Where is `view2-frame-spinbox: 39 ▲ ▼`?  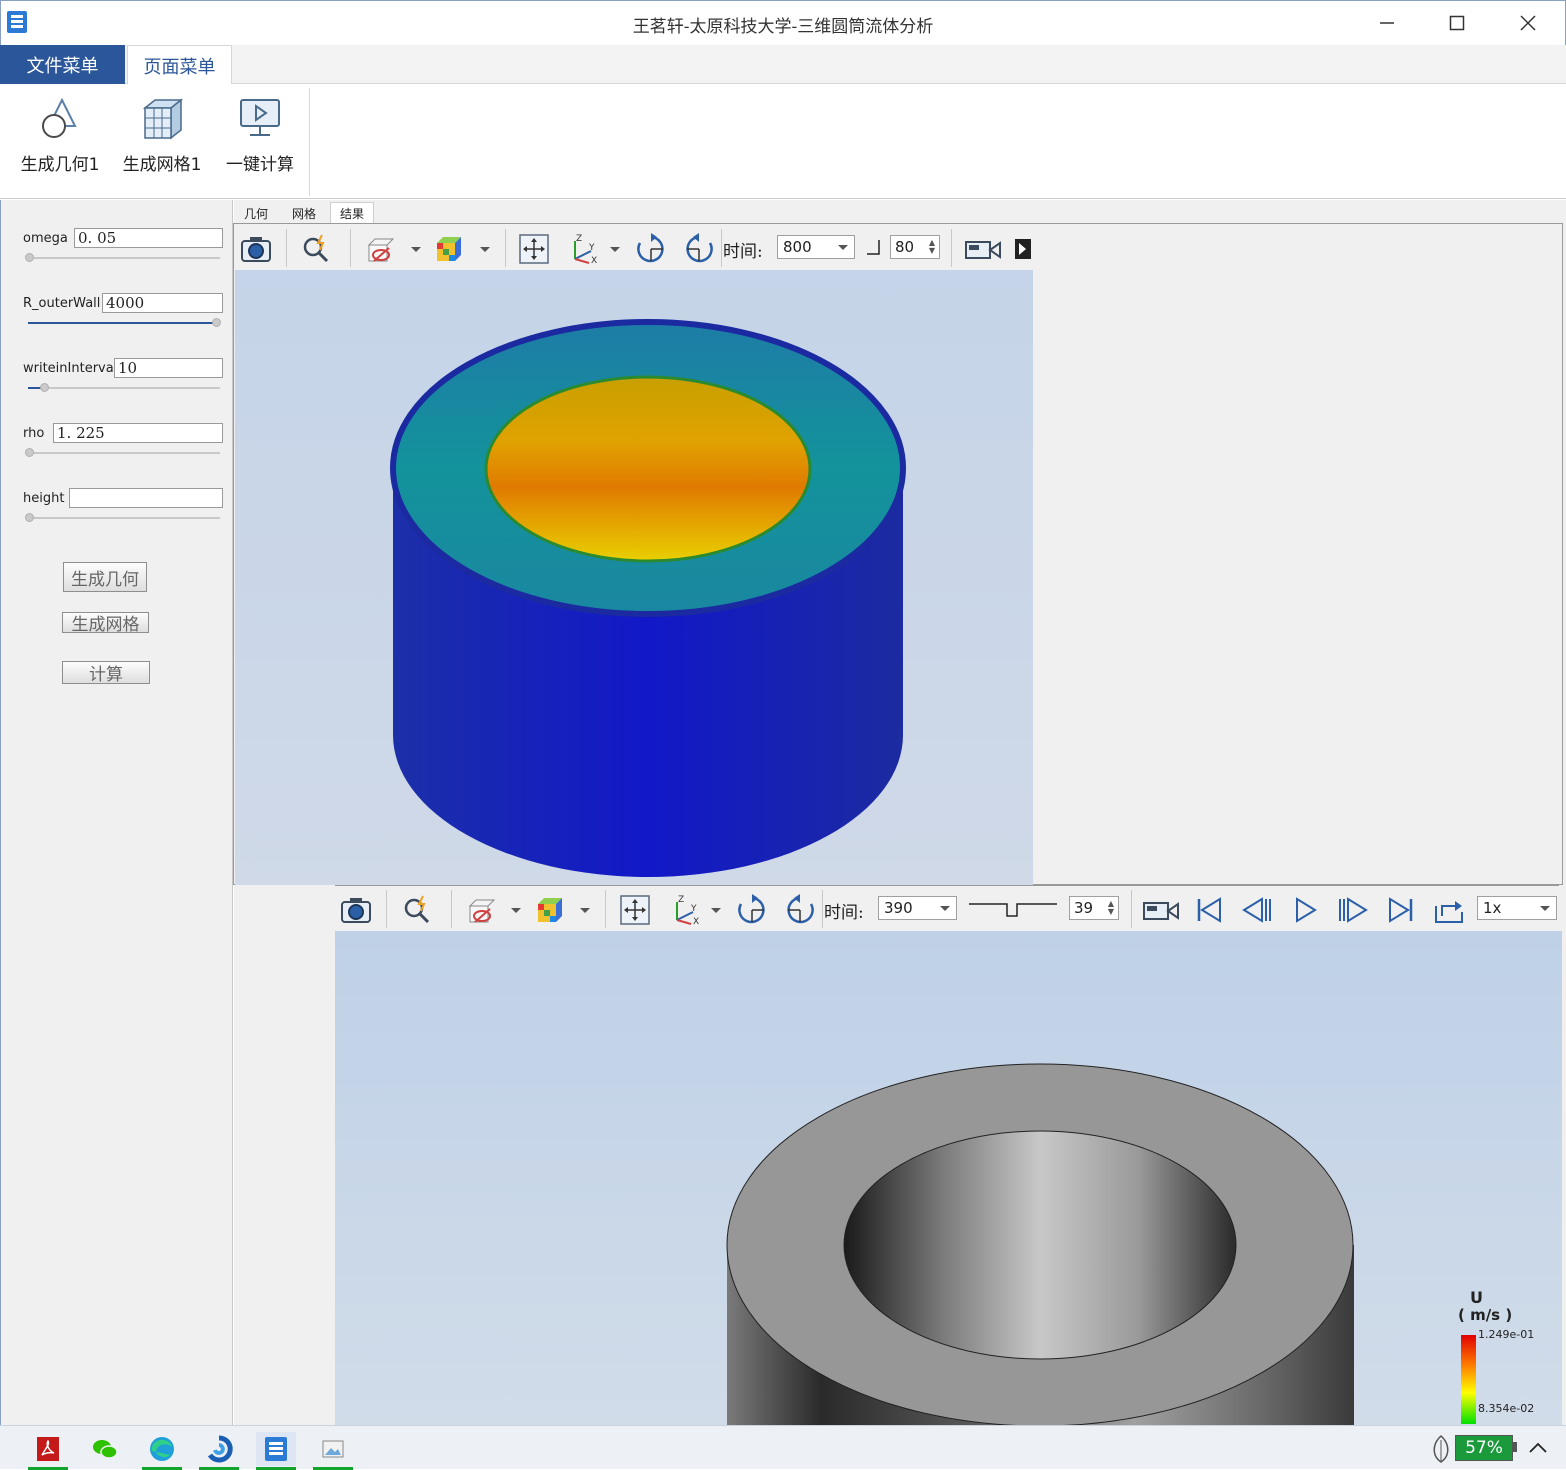
view2-frame-spinbox: 39 ▲ ▼ is located at coordinates (1094, 908).